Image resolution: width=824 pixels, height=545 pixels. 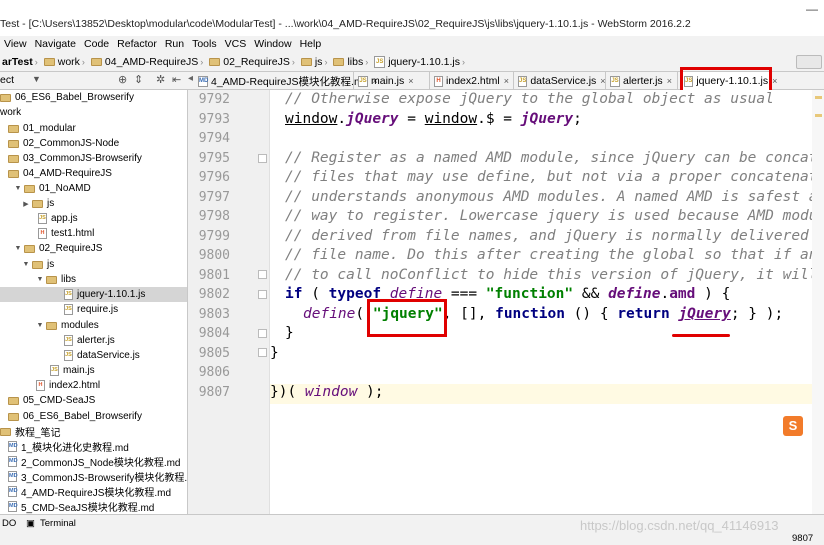 What do you see at coordinates (272, 44) in the screenshot?
I see `menu-window: Window` at bounding box center [272, 44].